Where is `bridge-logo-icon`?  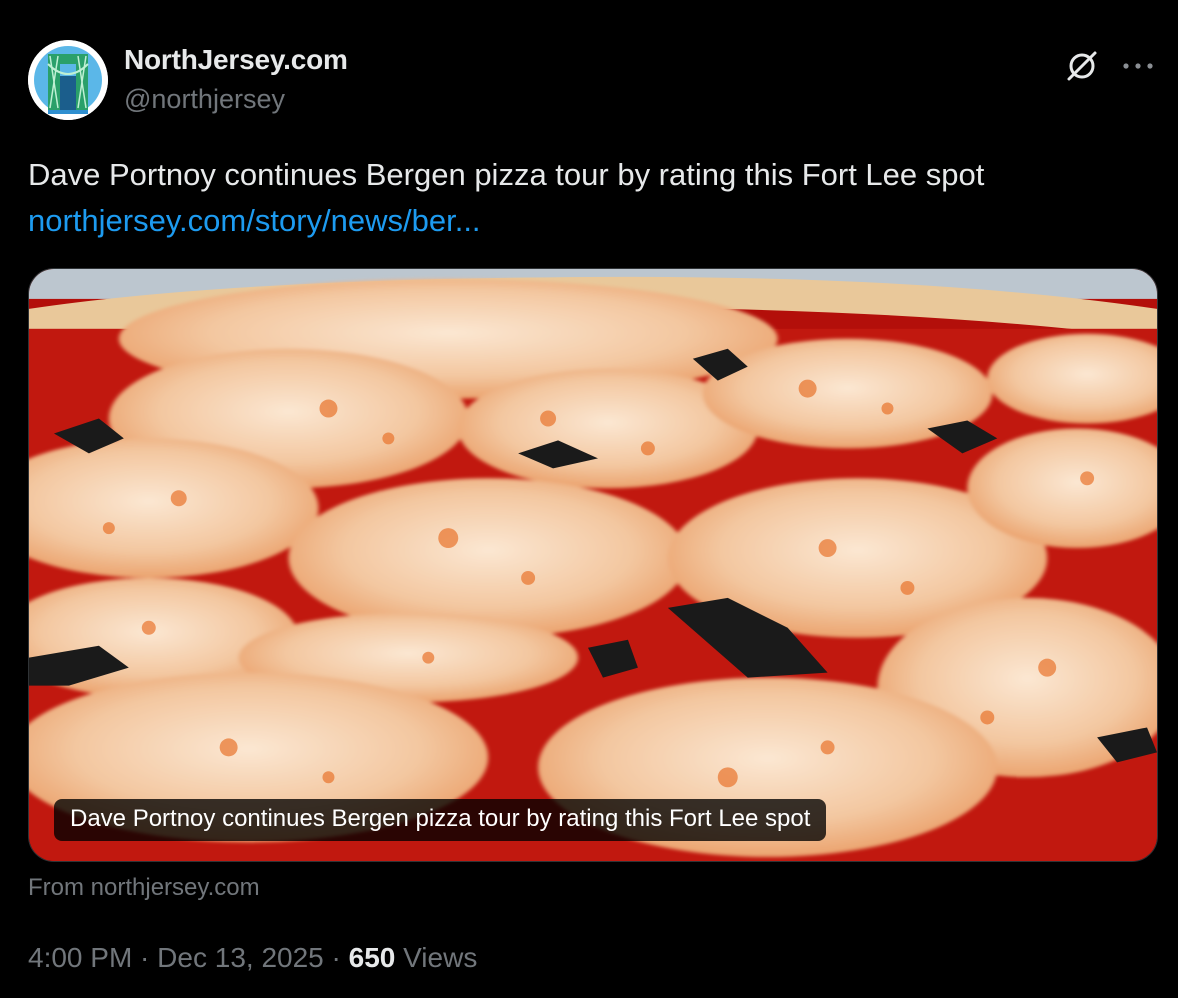
bridge-logo-icon is located at coordinates (68, 80).